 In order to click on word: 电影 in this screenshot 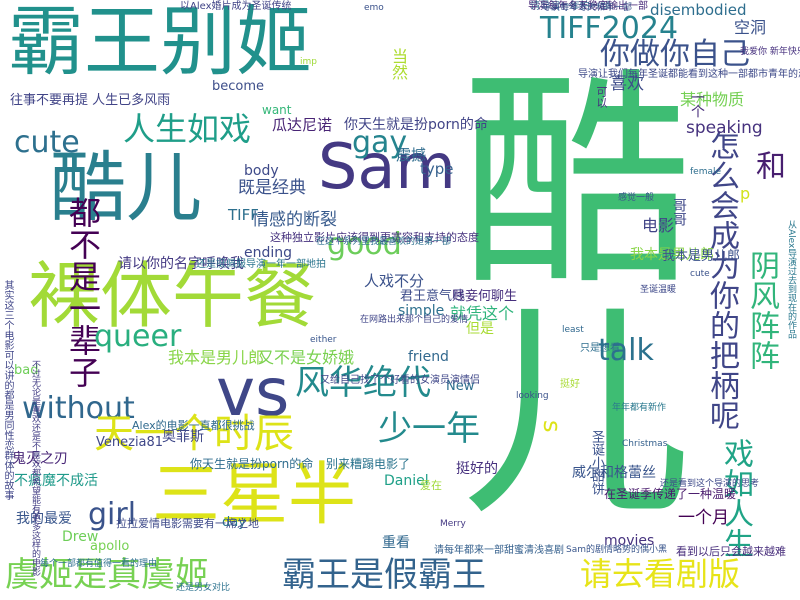, I will do `click(658, 225)`.